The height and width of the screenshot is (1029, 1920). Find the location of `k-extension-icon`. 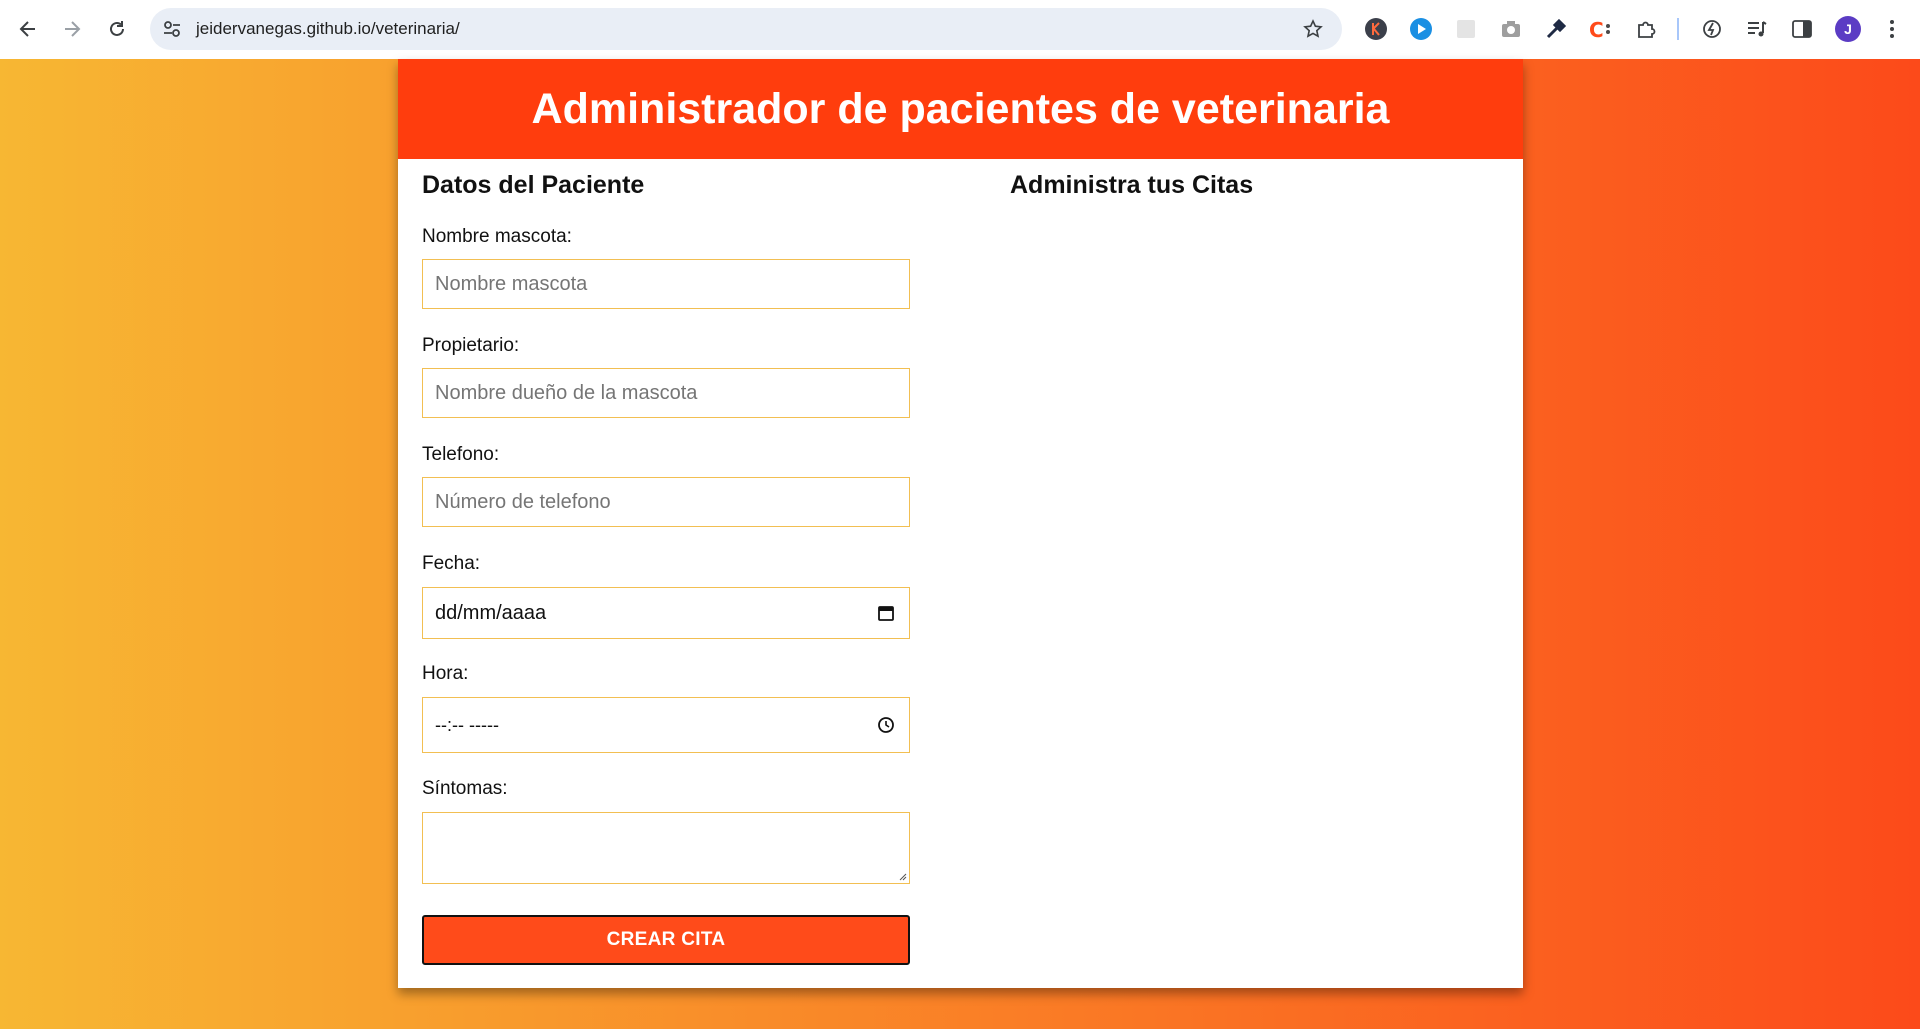

k-extension-icon is located at coordinates (1376, 29).